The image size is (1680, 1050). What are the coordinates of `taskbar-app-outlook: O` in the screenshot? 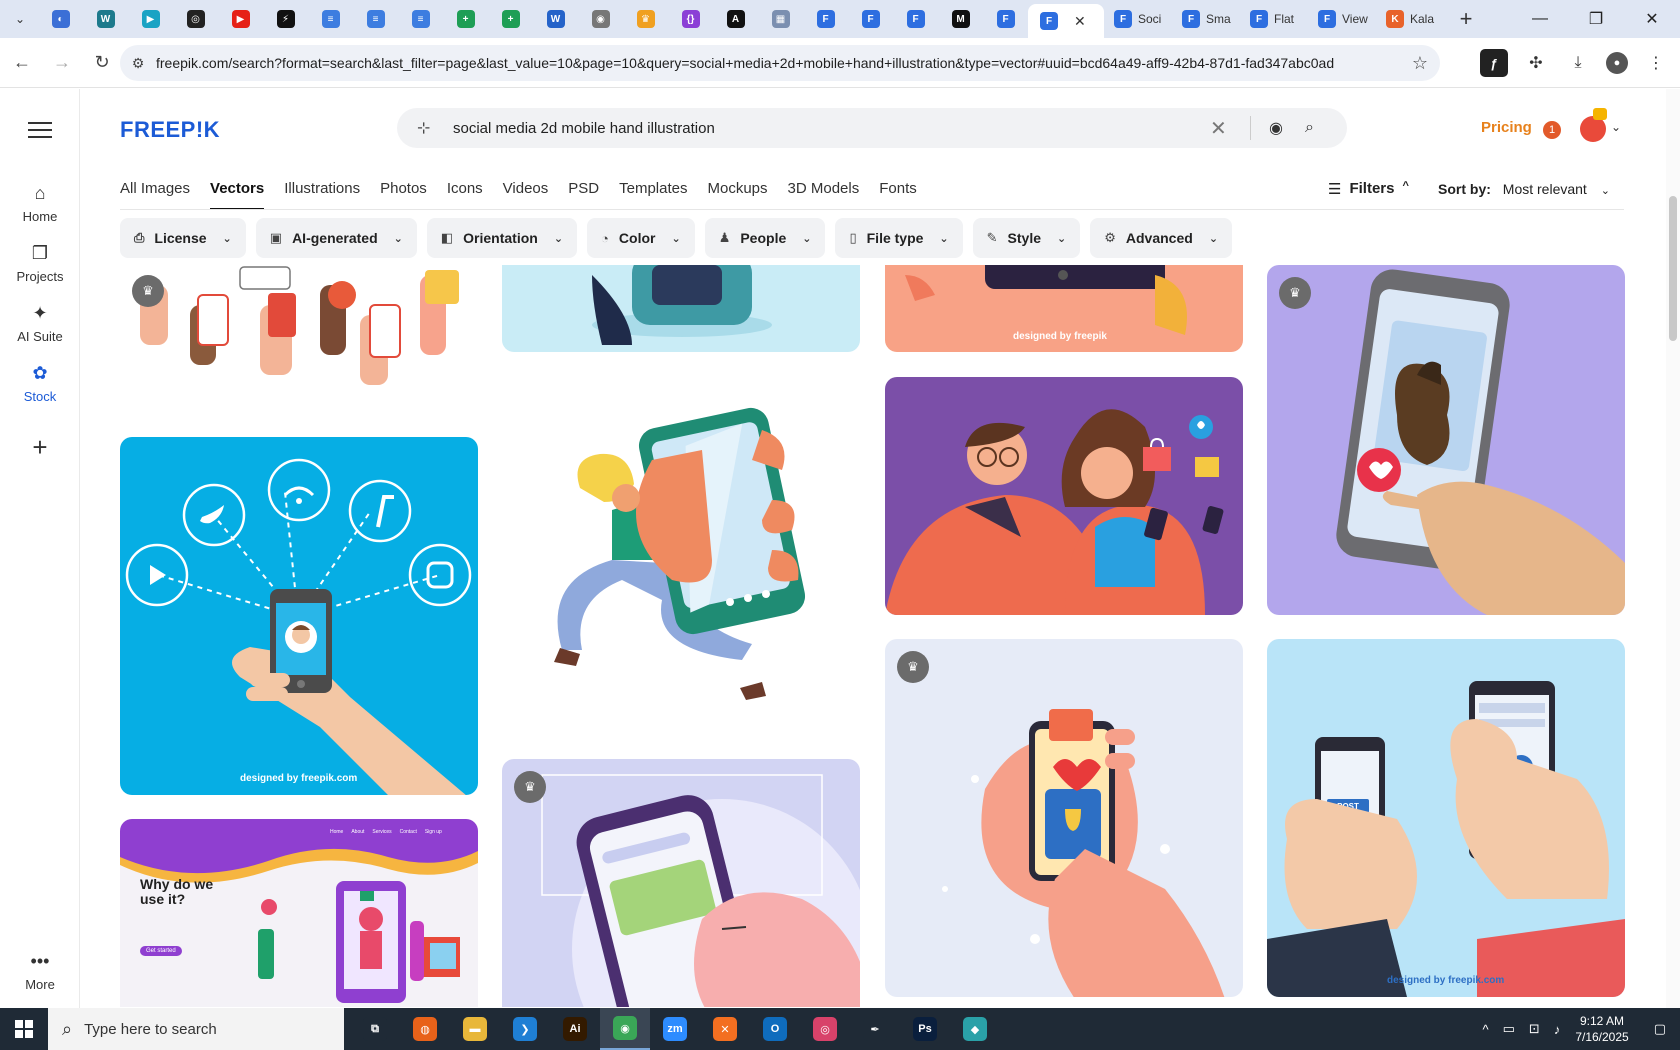 It's located at (775, 1029).